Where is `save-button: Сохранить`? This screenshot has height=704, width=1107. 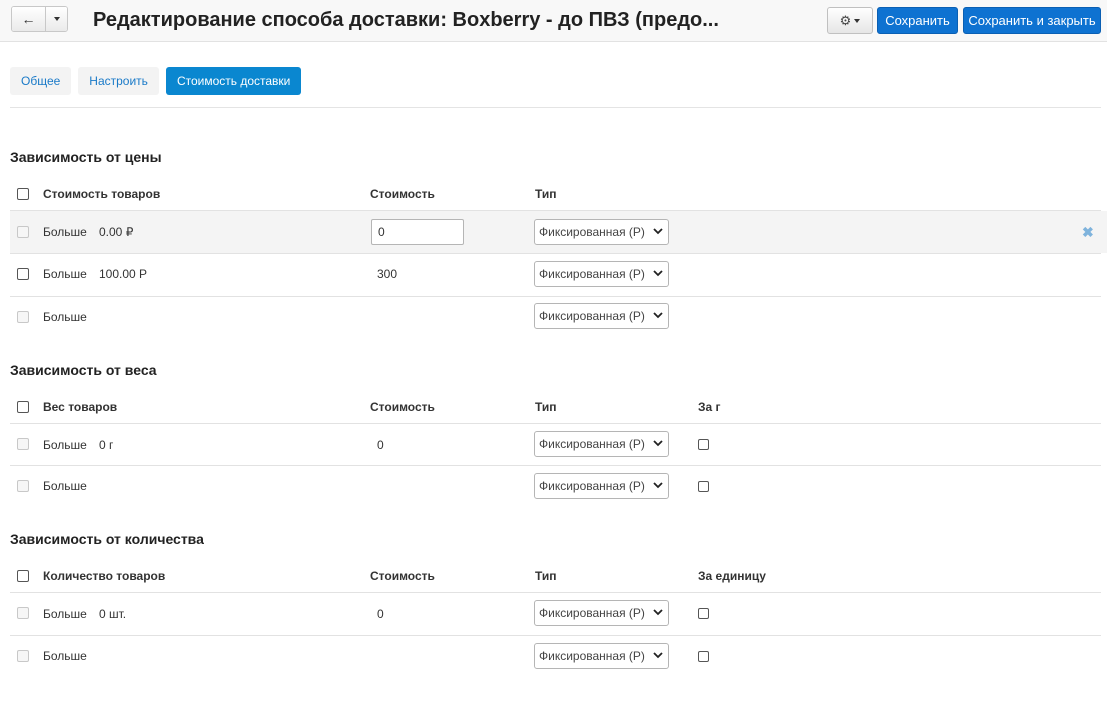
save-button: Сохранить is located at coordinates (917, 20).